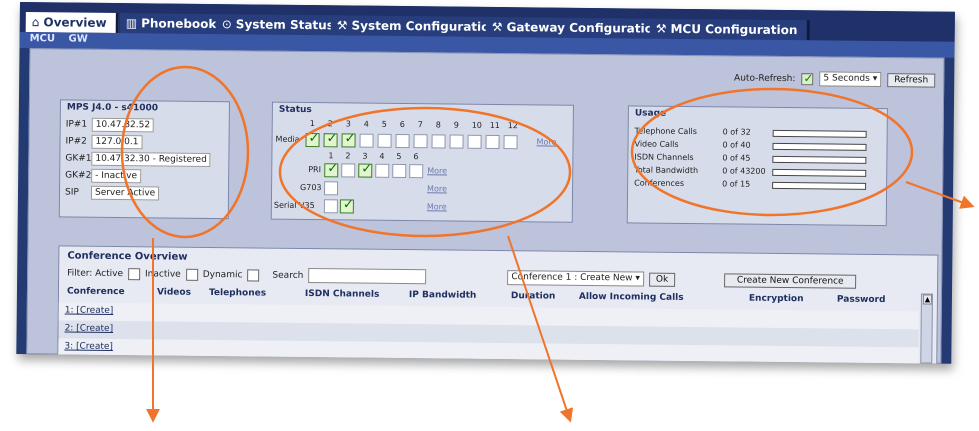 The image size is (979, 431). What do you see at coordinates (331, 156) in the screenshot?
I see `pri-port-number: 1` at bounding box center [331, 156].